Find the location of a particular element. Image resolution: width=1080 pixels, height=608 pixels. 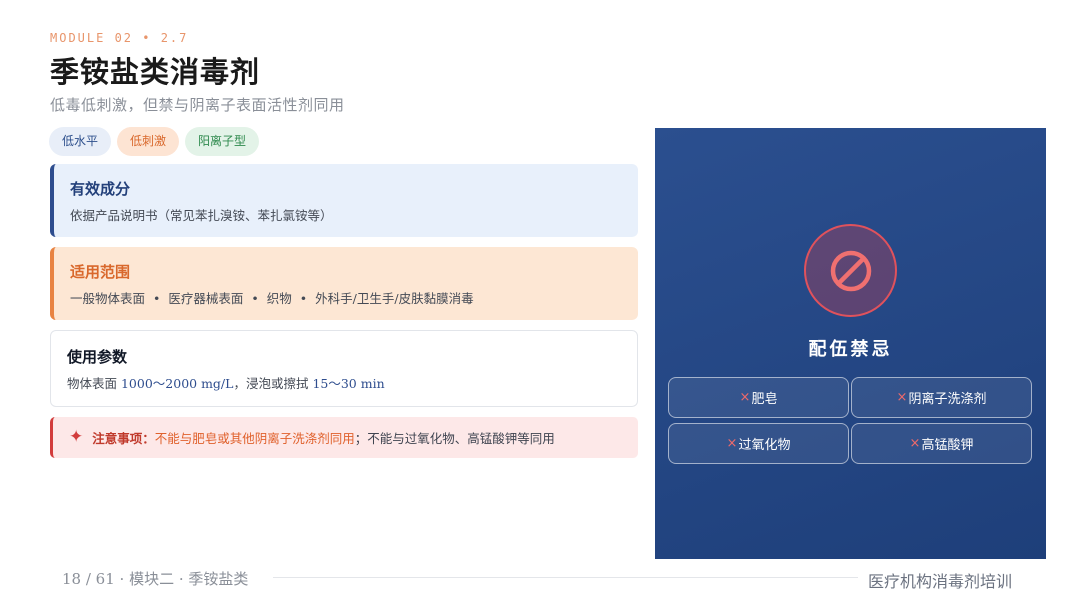

incompatibility-title: 配伍禁忌 is located at coordinates (850, 349).